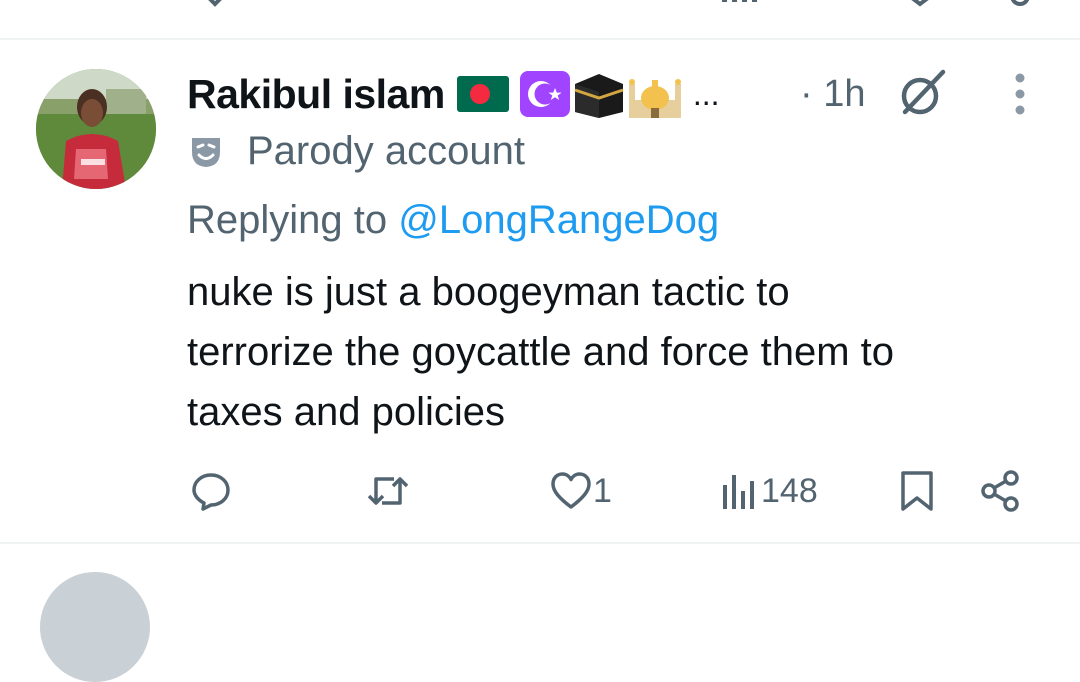 Image resolution: width=1080 pixels, height=682 pixels. I want to click on reply-prefix: Replying to, so click(287, 220).